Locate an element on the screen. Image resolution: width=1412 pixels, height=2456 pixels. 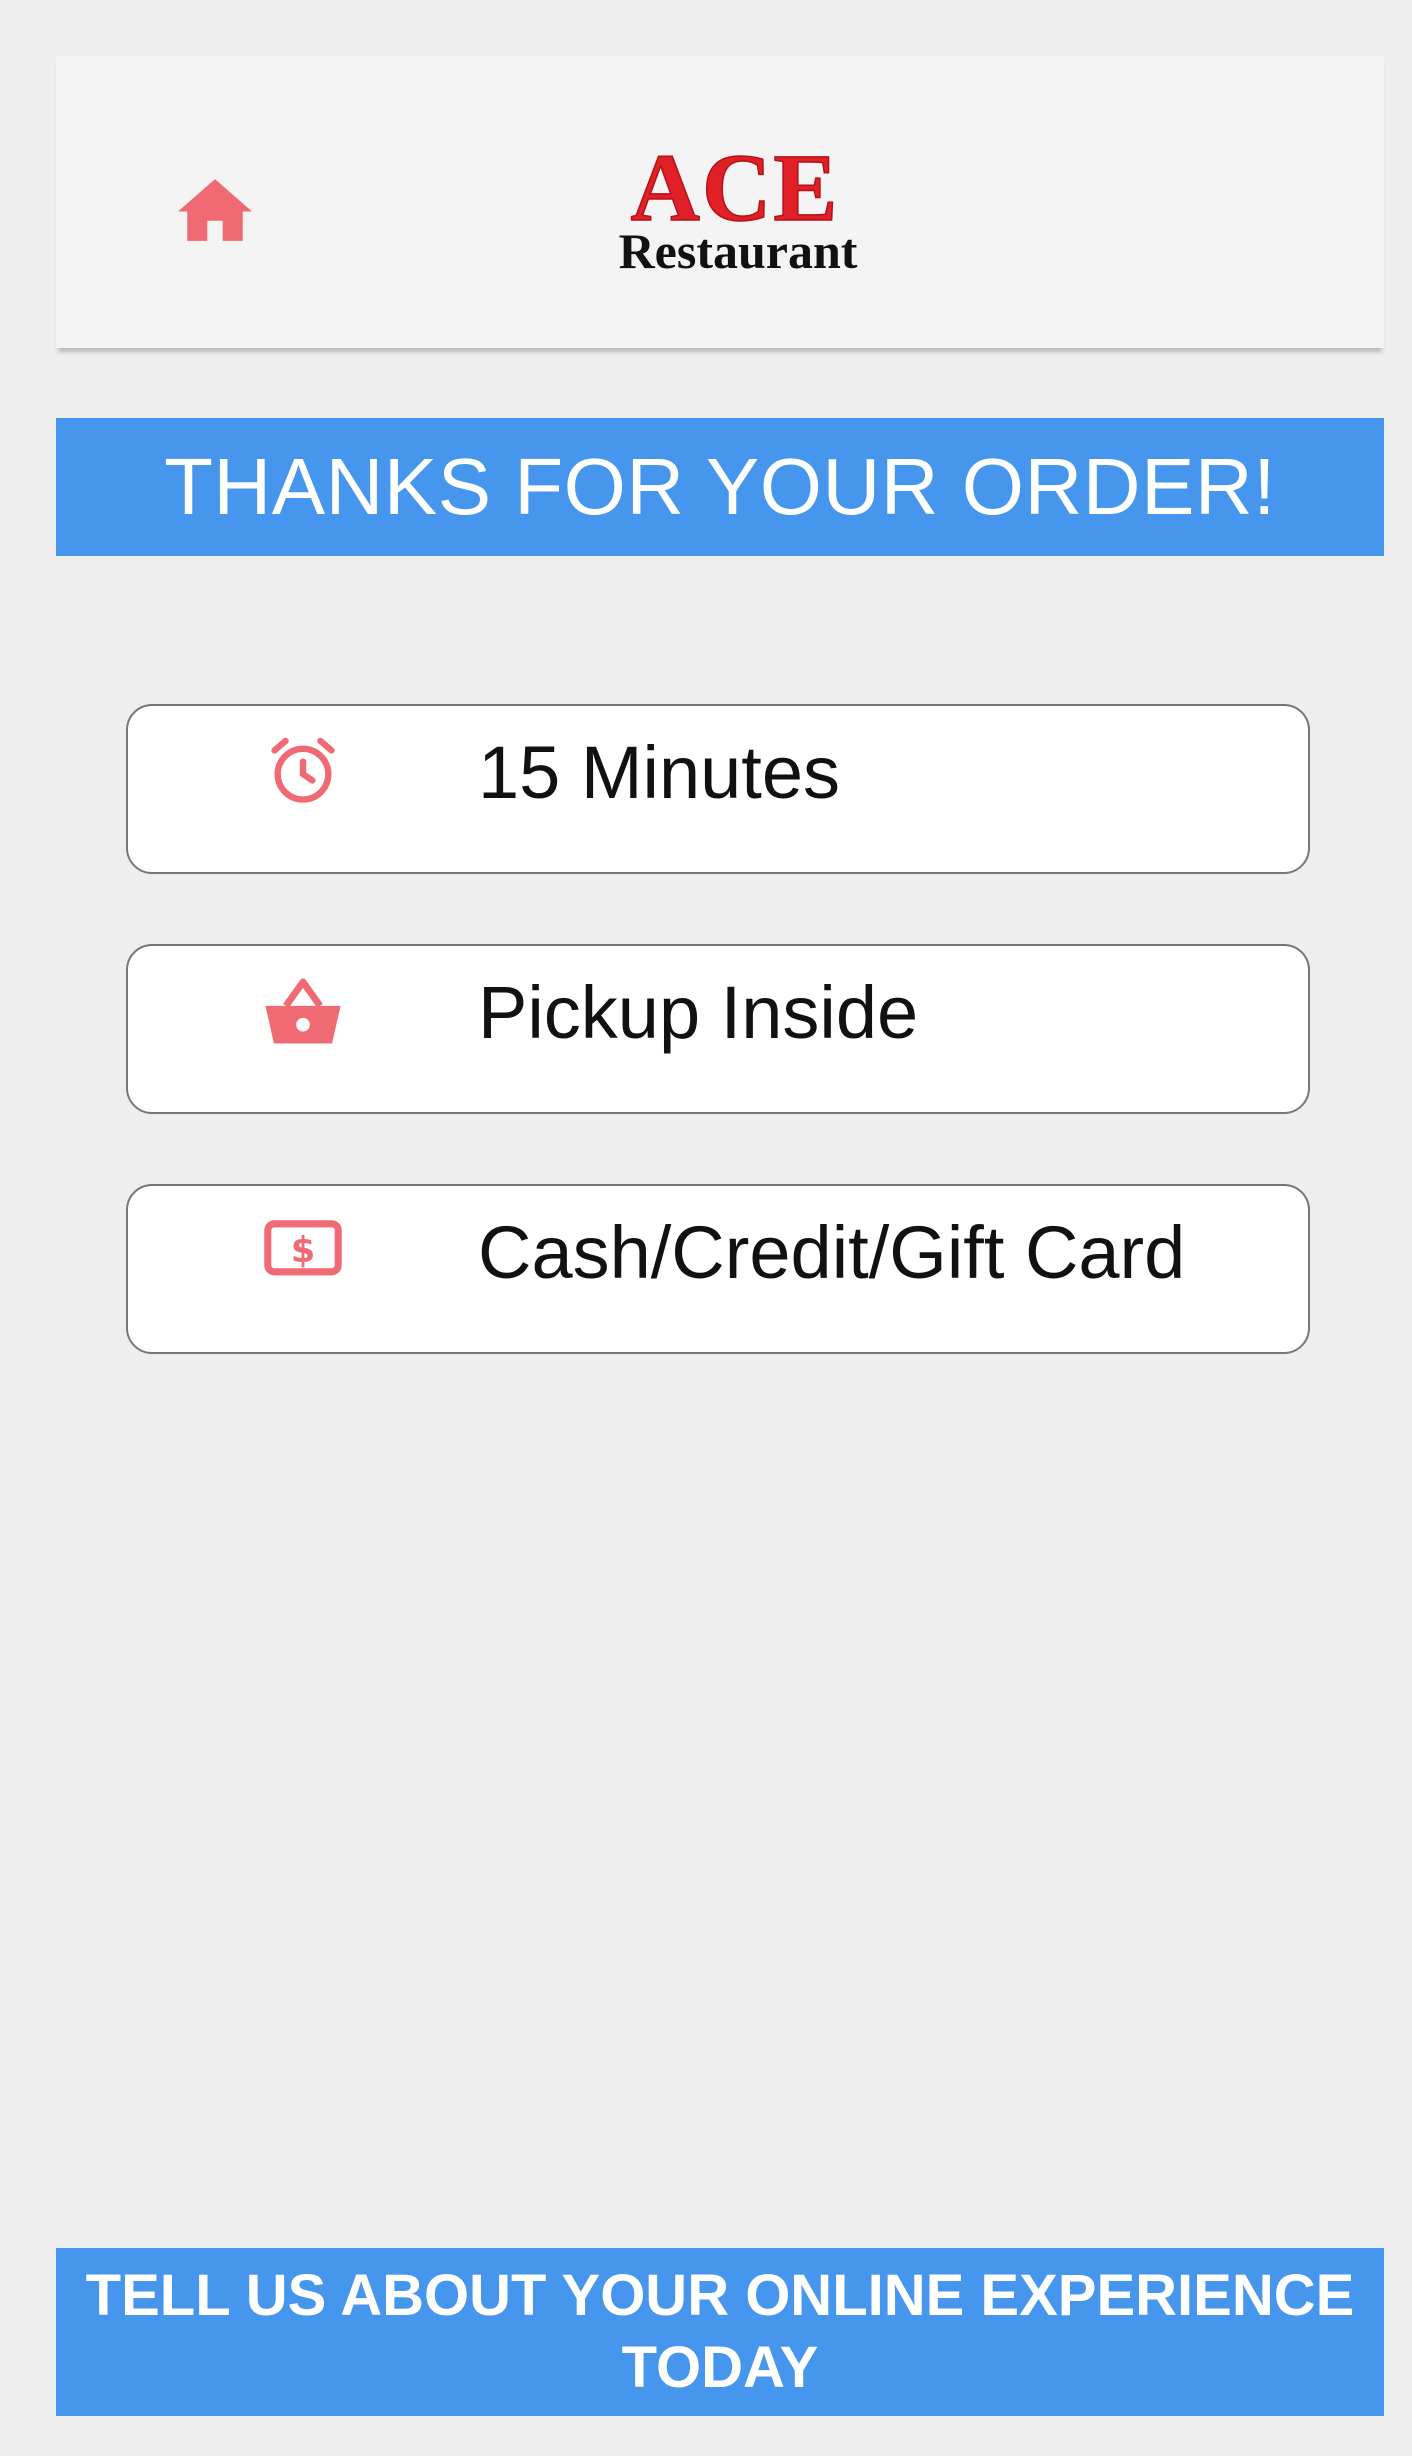
payment-method-card: $ Cash/Credit/Gift Card is located at coordinates (718, 1269).